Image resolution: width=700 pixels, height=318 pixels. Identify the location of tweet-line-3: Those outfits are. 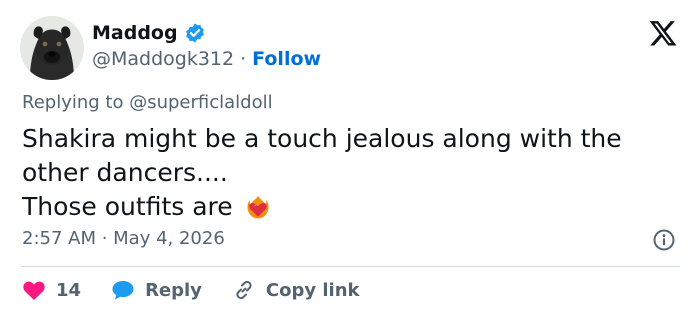
(322, 207).